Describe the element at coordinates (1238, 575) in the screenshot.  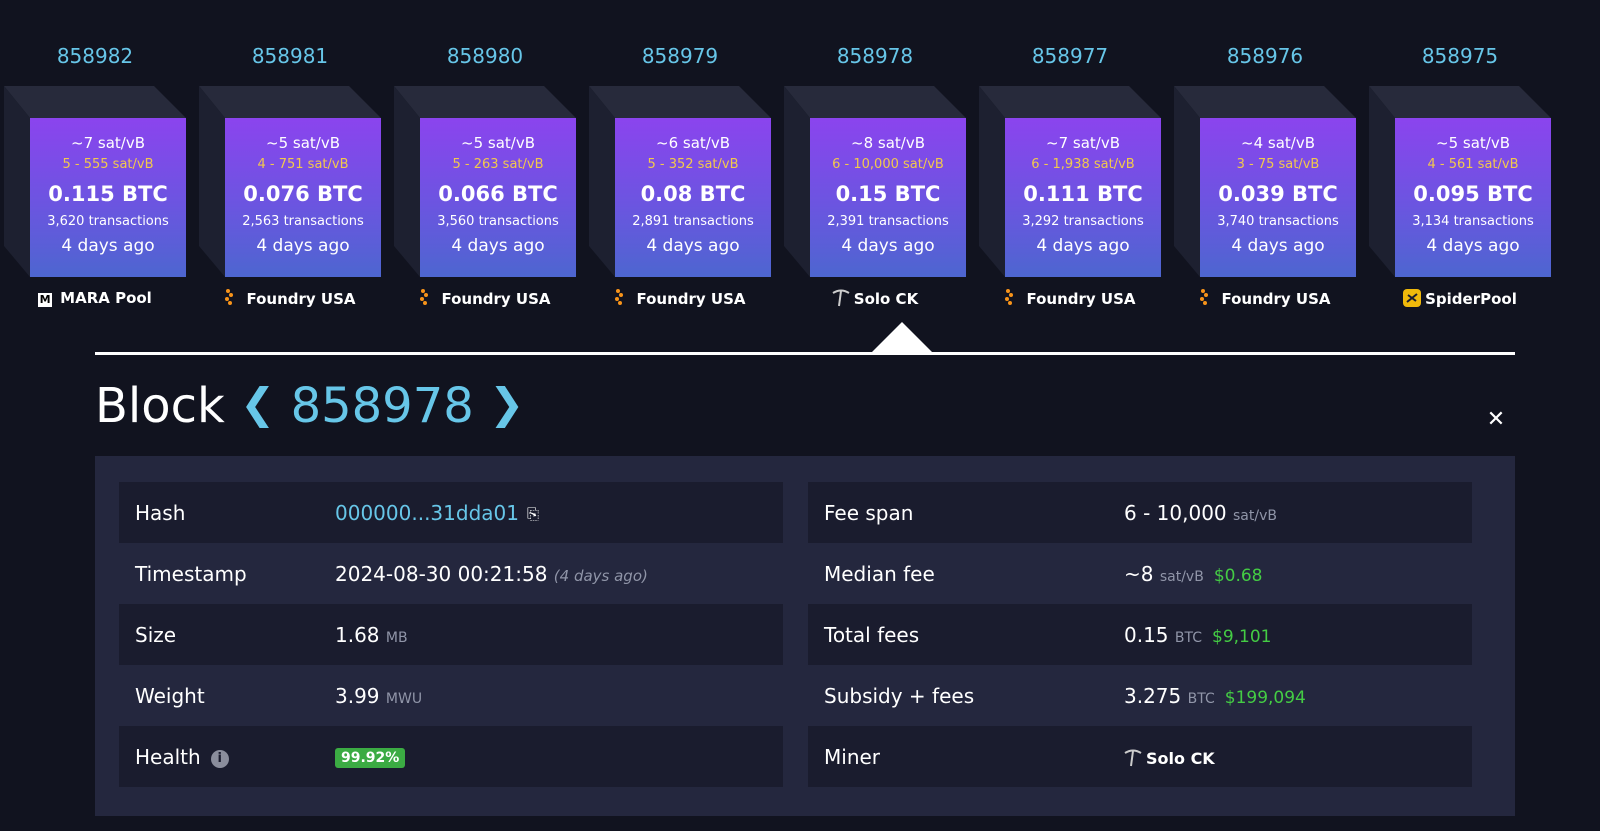
I see `median-fee-fiat: $0.68` at that location.